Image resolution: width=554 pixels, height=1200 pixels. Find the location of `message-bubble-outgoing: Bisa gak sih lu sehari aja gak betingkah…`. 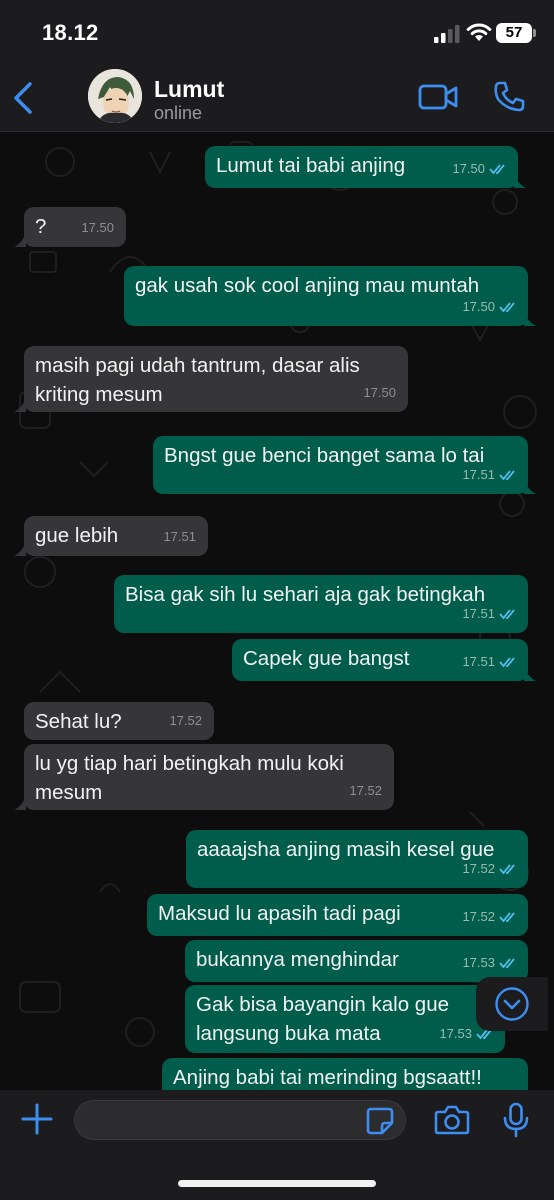

message-bubble-outgoing: Bisa gak sih lu sehari aja gak betingkah… is located at coordinates (321, 604).